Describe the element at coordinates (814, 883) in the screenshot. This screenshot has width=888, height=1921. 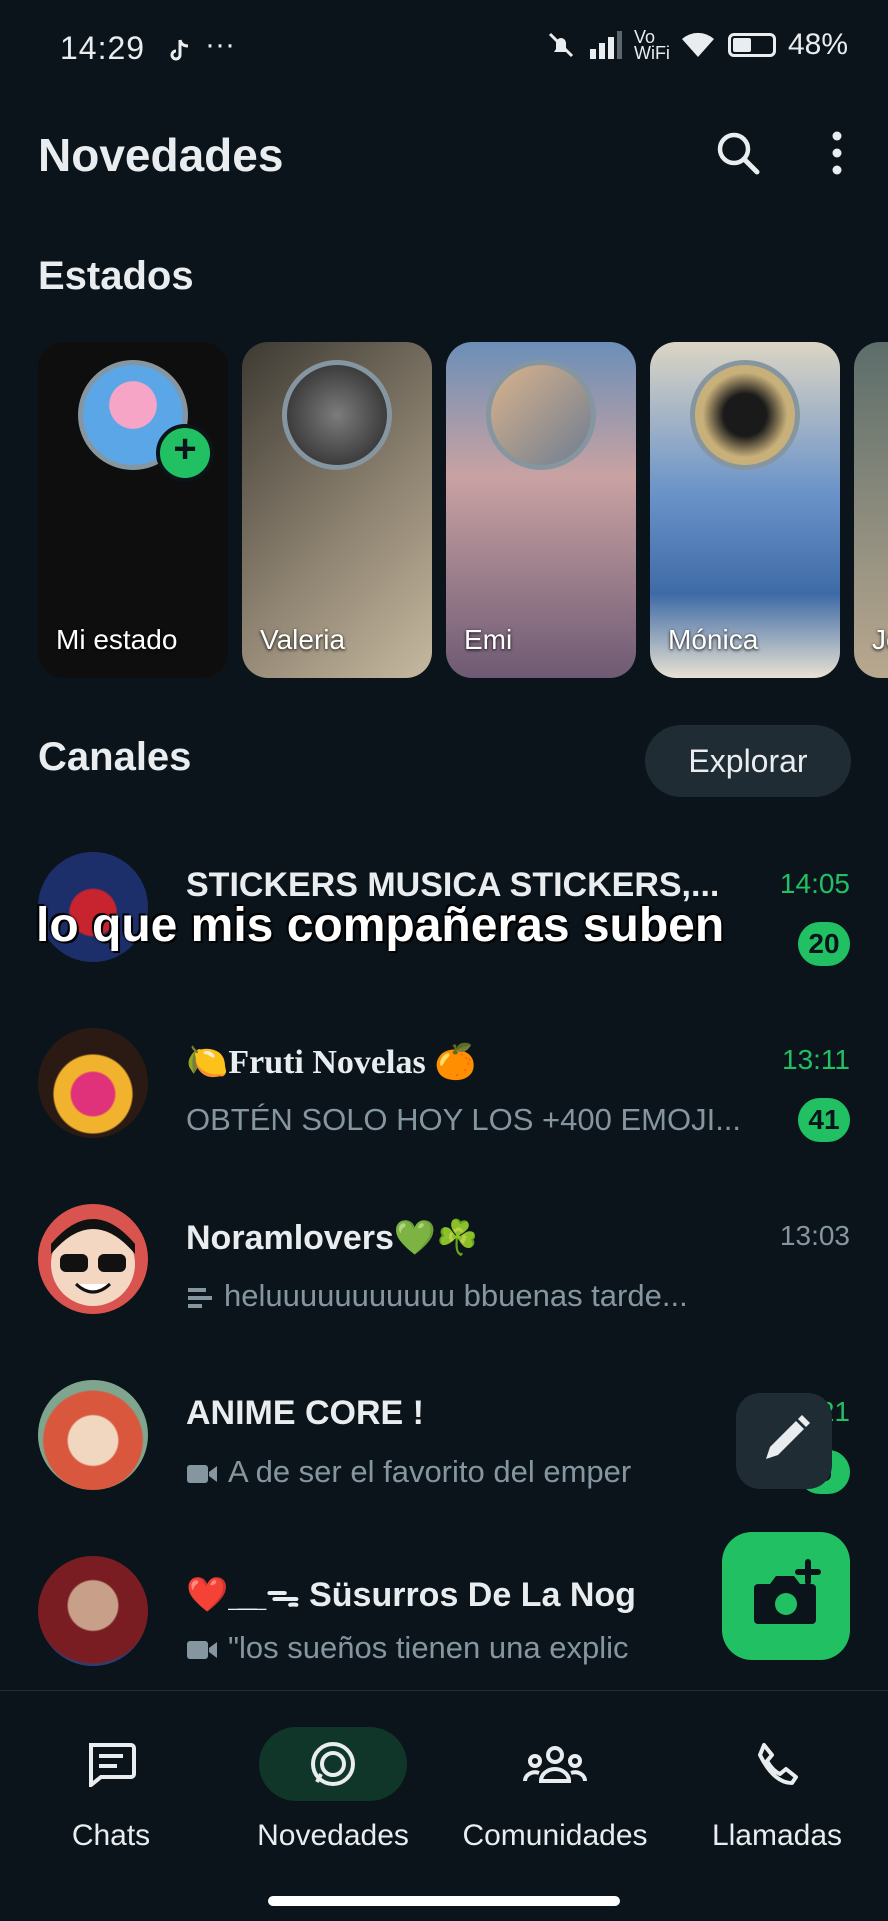
I see `channel-time: 14:05` at that location.